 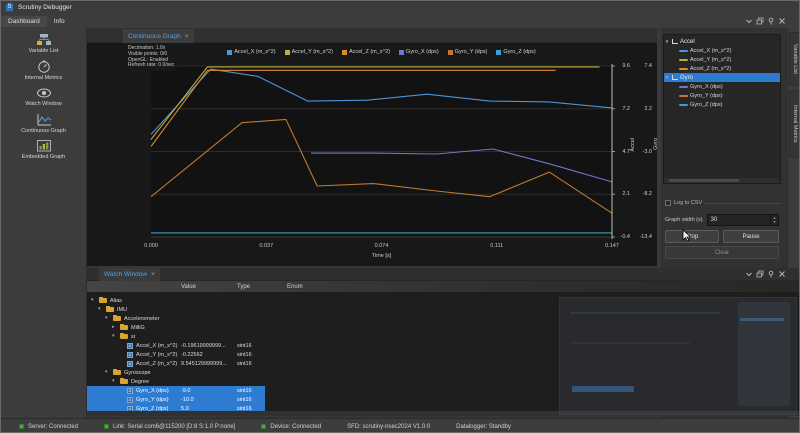 I want to click on watch-item-label: Gyro_X (dps), so click(x=152, y=390).